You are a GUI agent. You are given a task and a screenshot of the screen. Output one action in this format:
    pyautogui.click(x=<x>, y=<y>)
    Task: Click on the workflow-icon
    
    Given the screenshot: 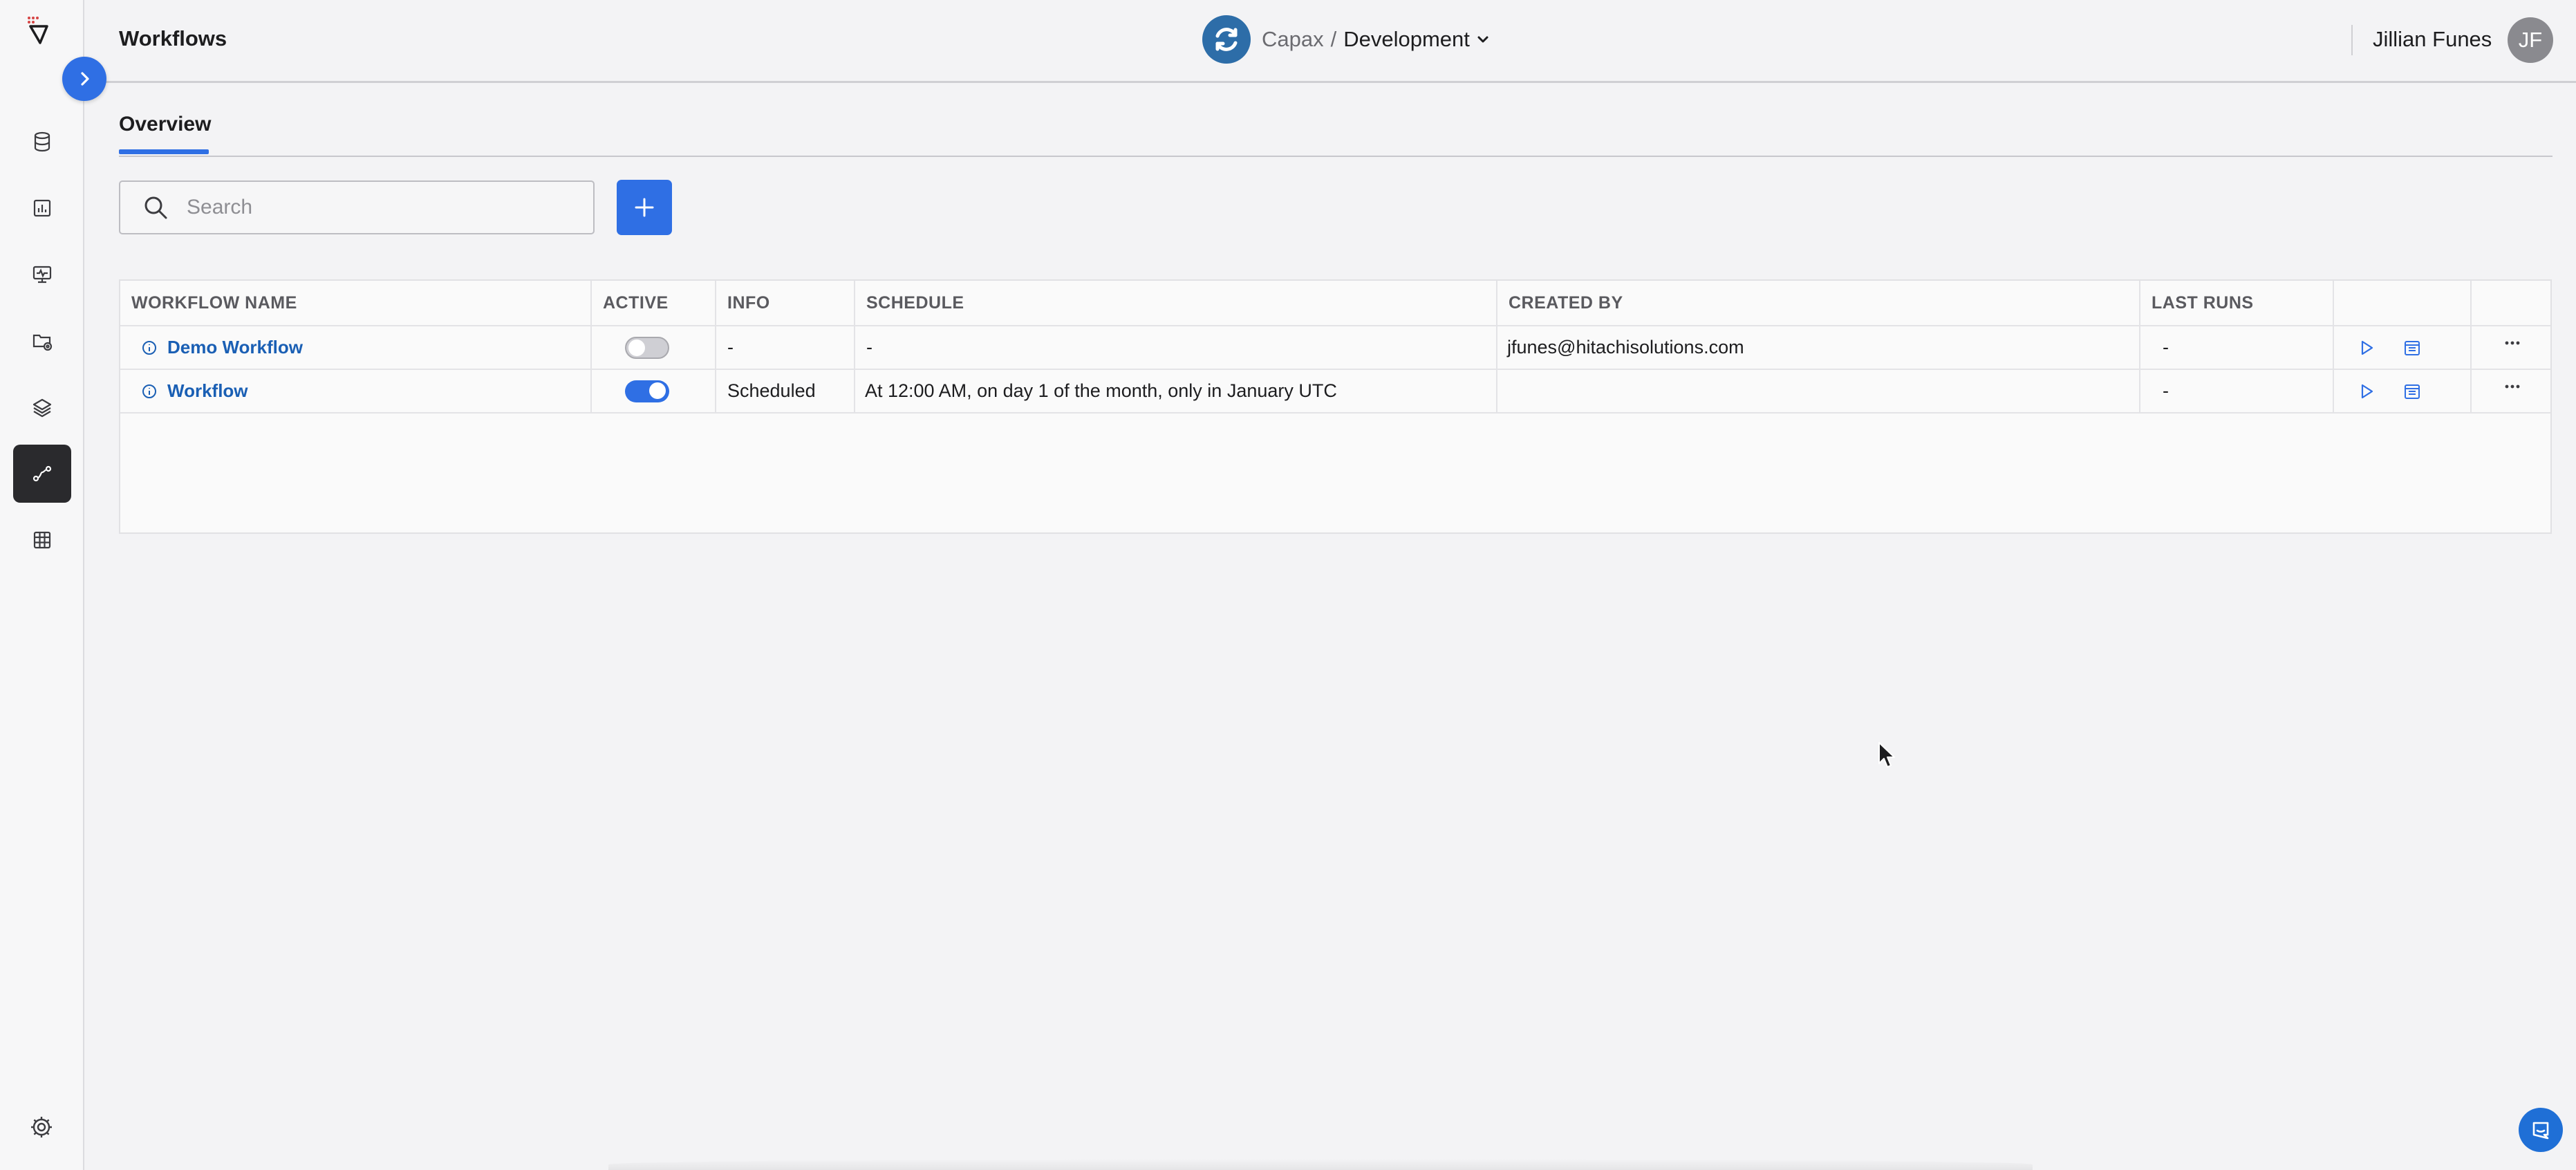 What is the action you would take?
    pyautogui.click(x=42, y=473)
    